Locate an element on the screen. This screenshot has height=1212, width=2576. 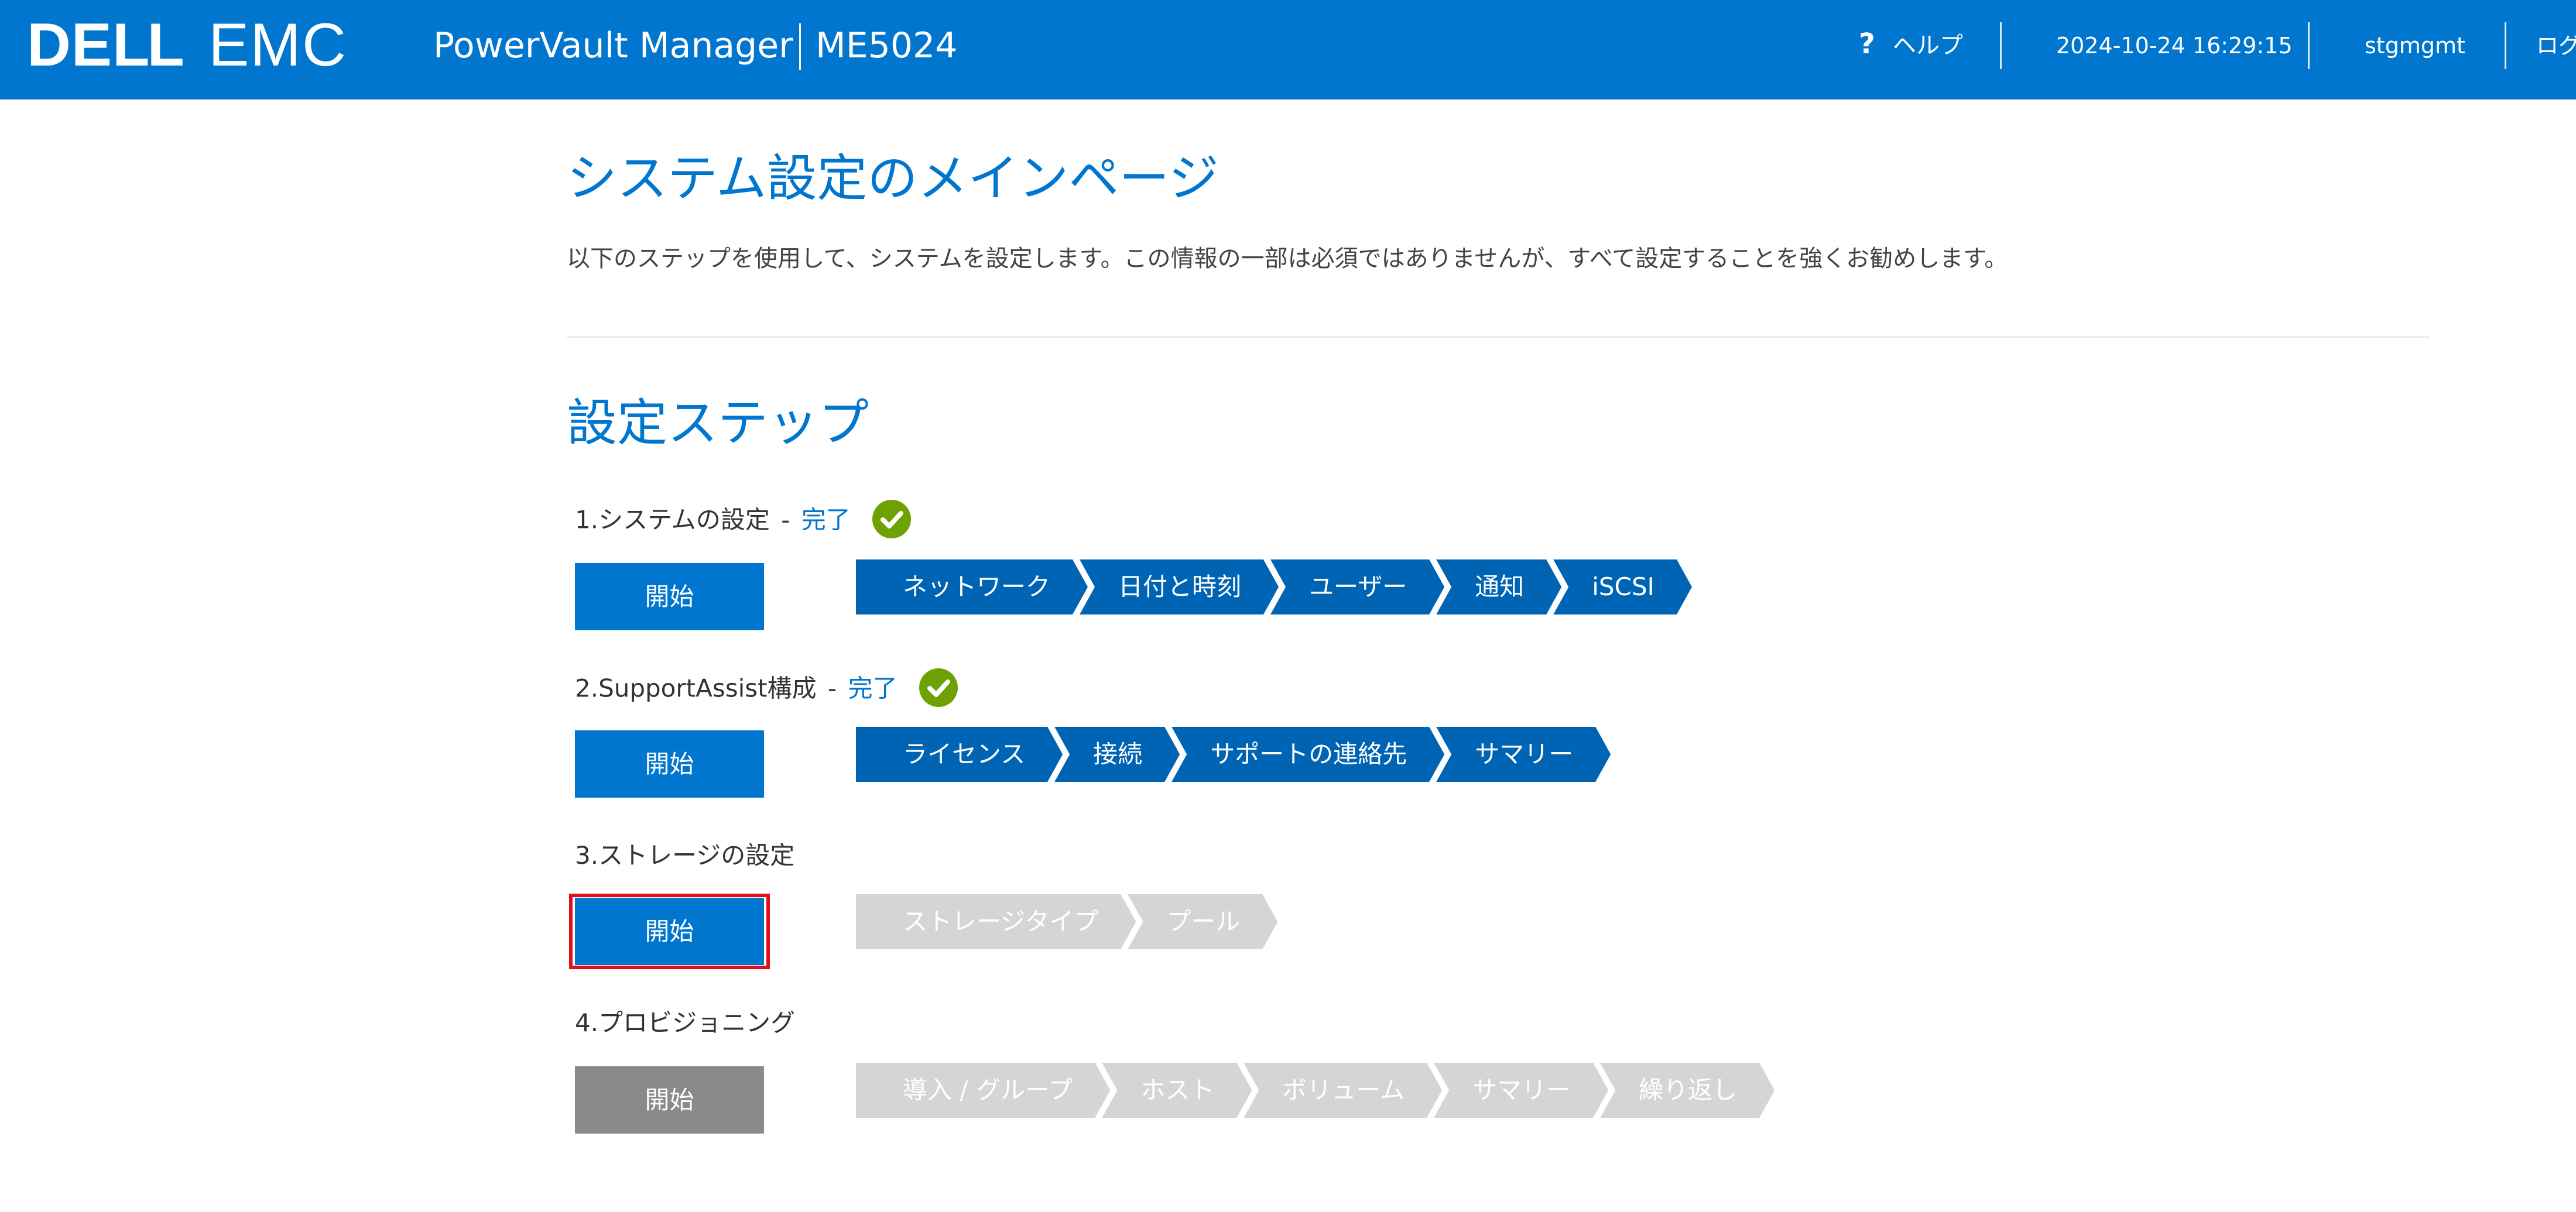
step-1-start-button: 開始 is located at coordinates (669, 596).